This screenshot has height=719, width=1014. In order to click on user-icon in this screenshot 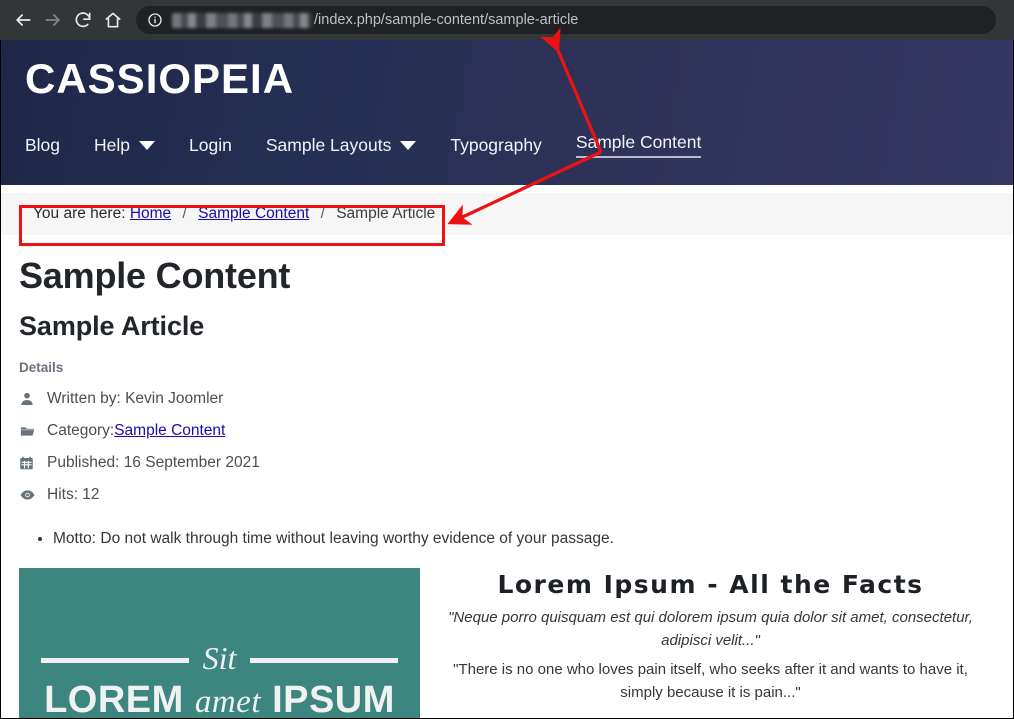, I will do `click(29, 399)`.